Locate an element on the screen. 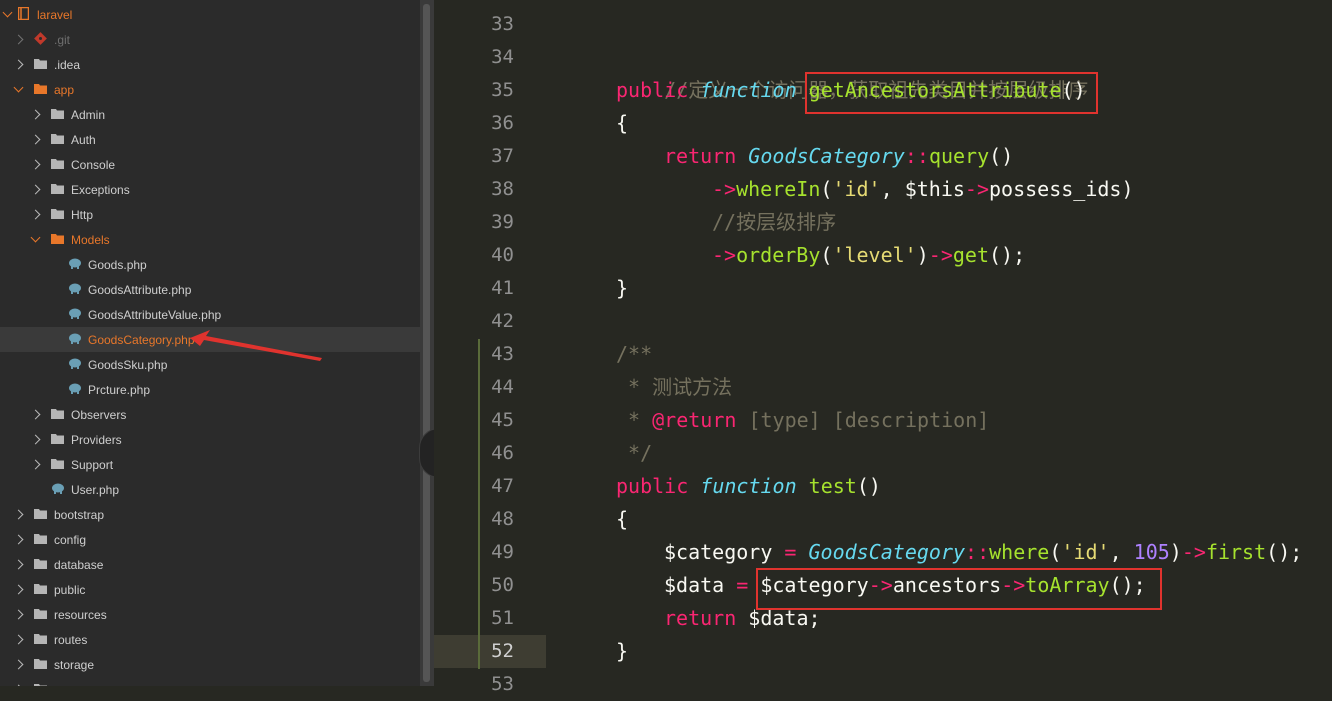 The image size is (1332, 701). tree-item-exceptions: Exceptions is located at coordinates (210, 189).